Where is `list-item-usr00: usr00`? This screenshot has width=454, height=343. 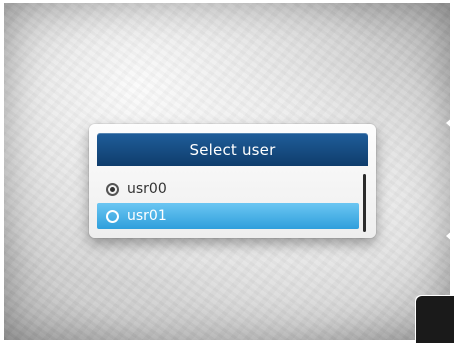 list-item-usr00: usr00 is located at coordinates (228, 189).